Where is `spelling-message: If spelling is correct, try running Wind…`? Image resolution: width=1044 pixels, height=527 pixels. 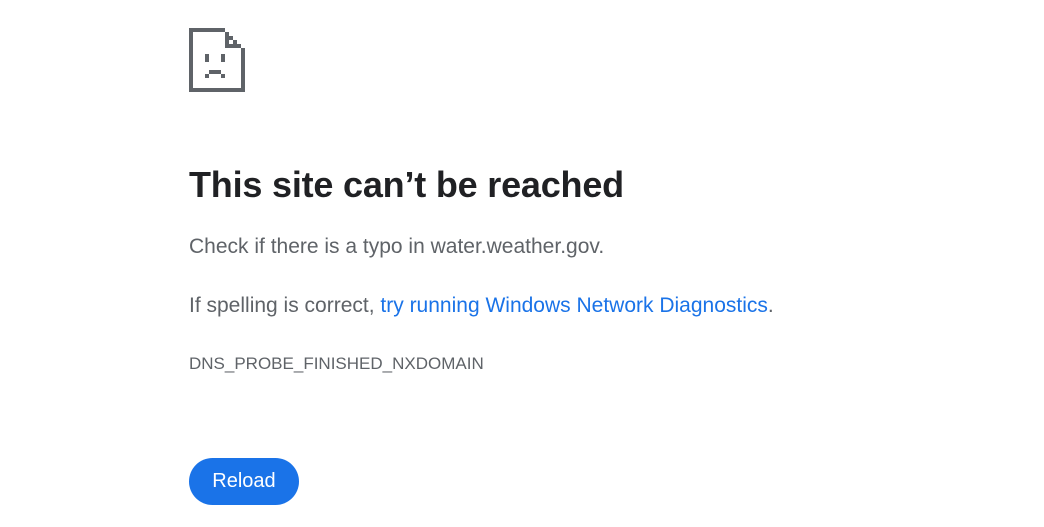
spelling-message: If spelling is correct, try running Wind… is located at coordinates (481, 306).